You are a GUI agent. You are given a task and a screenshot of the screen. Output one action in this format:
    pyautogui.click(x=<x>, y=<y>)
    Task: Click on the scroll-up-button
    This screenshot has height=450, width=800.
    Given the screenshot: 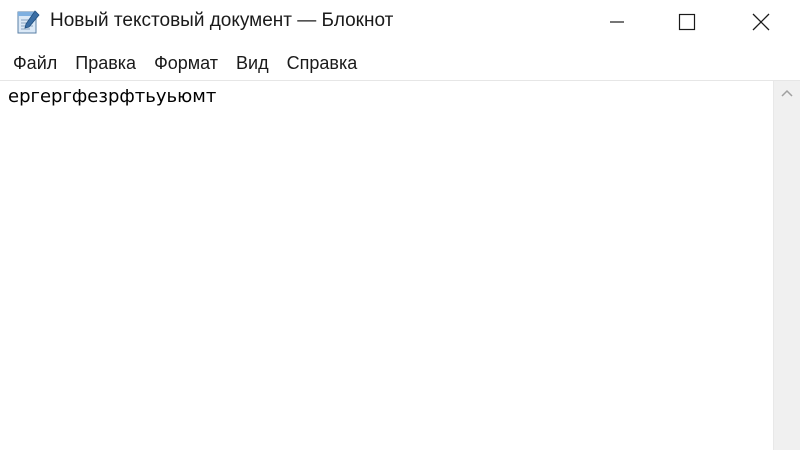 What is the action you would take?
    pyautogui.click(x=787, y=93)
    